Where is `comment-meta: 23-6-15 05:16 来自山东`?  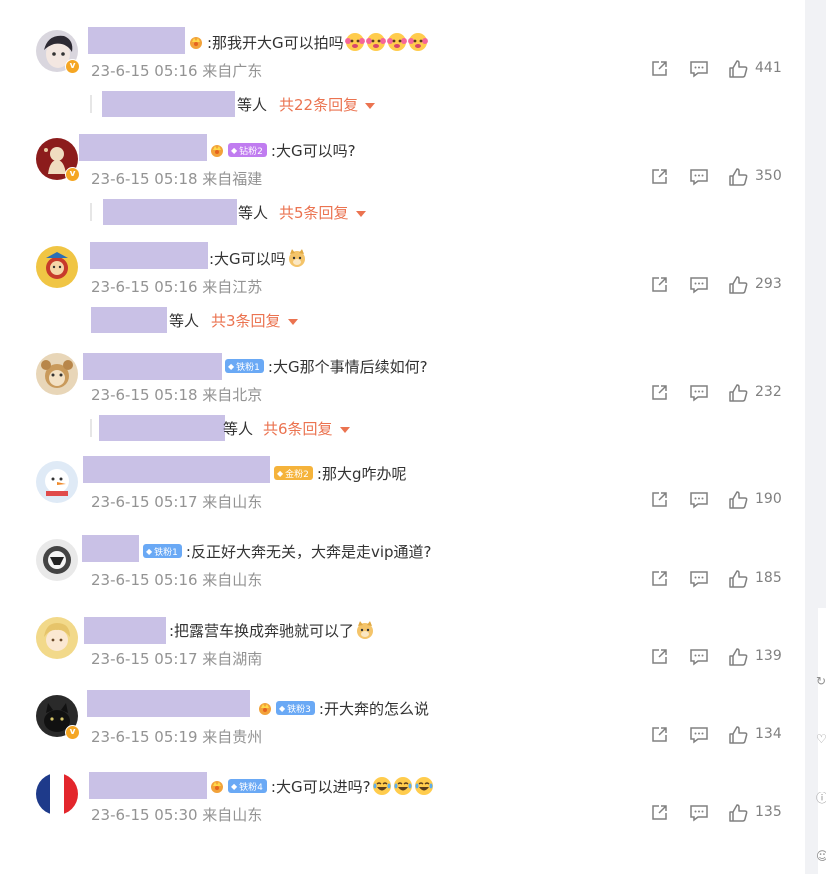
comment-meta: 23-6-15 05:16 来自山东 is located at coordinates (177, 580).